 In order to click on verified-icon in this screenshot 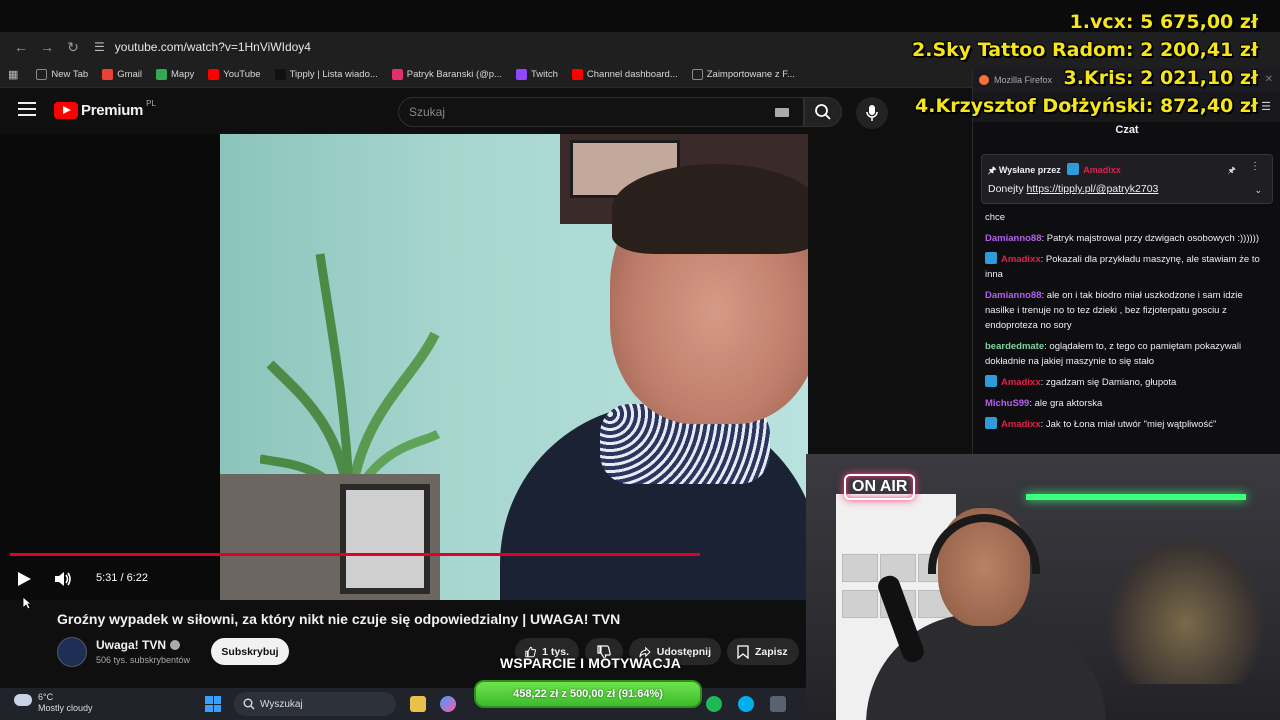, I will do `click(175, 645)`.